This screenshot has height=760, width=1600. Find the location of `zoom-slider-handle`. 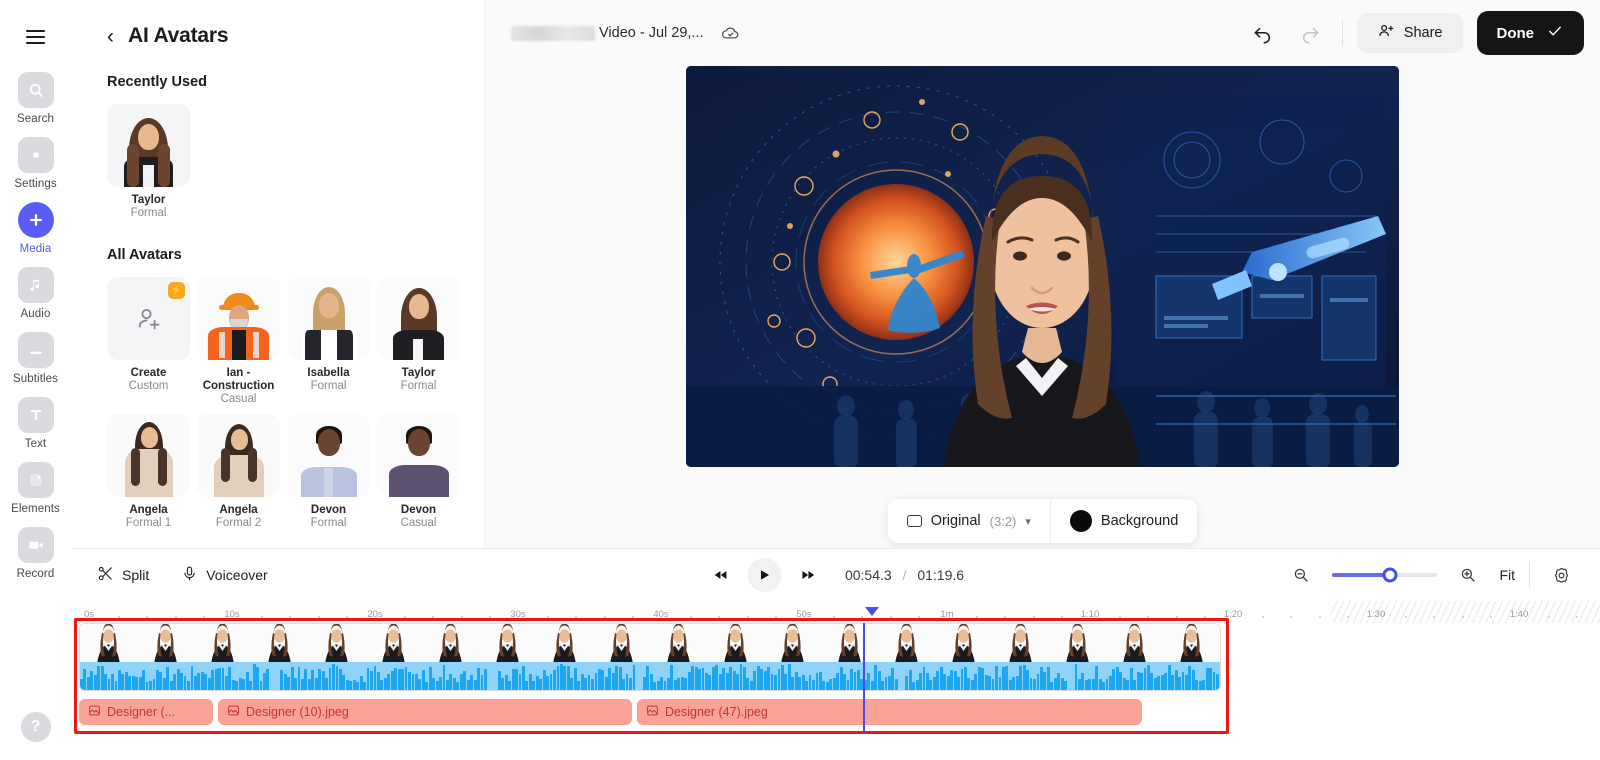

zoom-slider-handle is located at coordinates (1390, 575).